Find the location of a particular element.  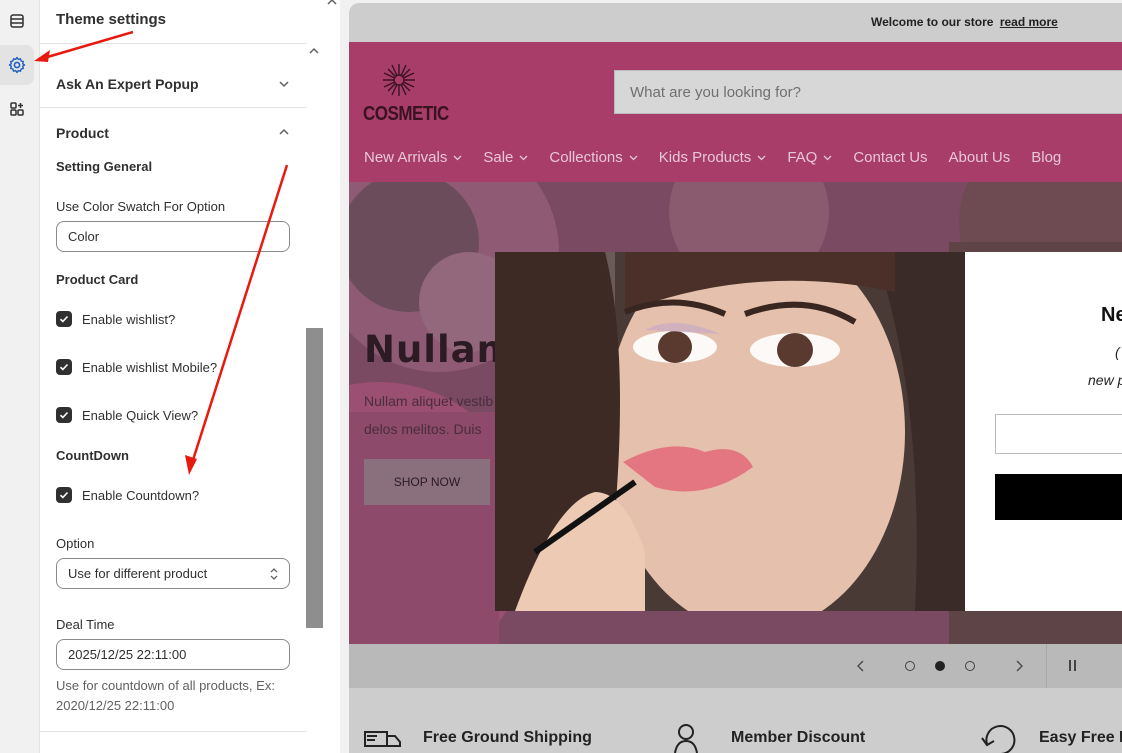

wishlist-mobile-checkbox is located at coordinates (64, 367).